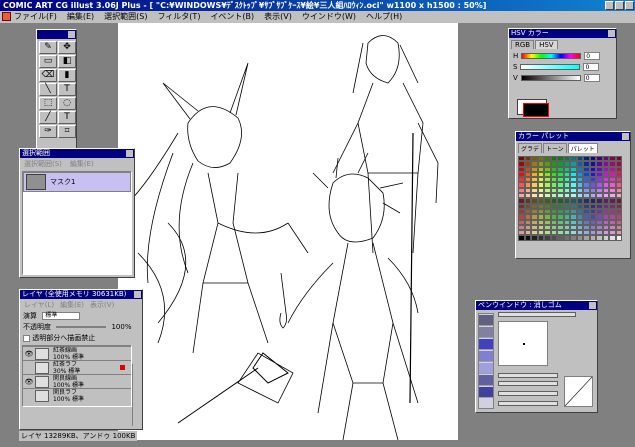 This screenshot has height=447, width=635. What do you see at coordinates (523, 343) in the screenshot?
I see `pen-preview` at bounding box center [523, 343].